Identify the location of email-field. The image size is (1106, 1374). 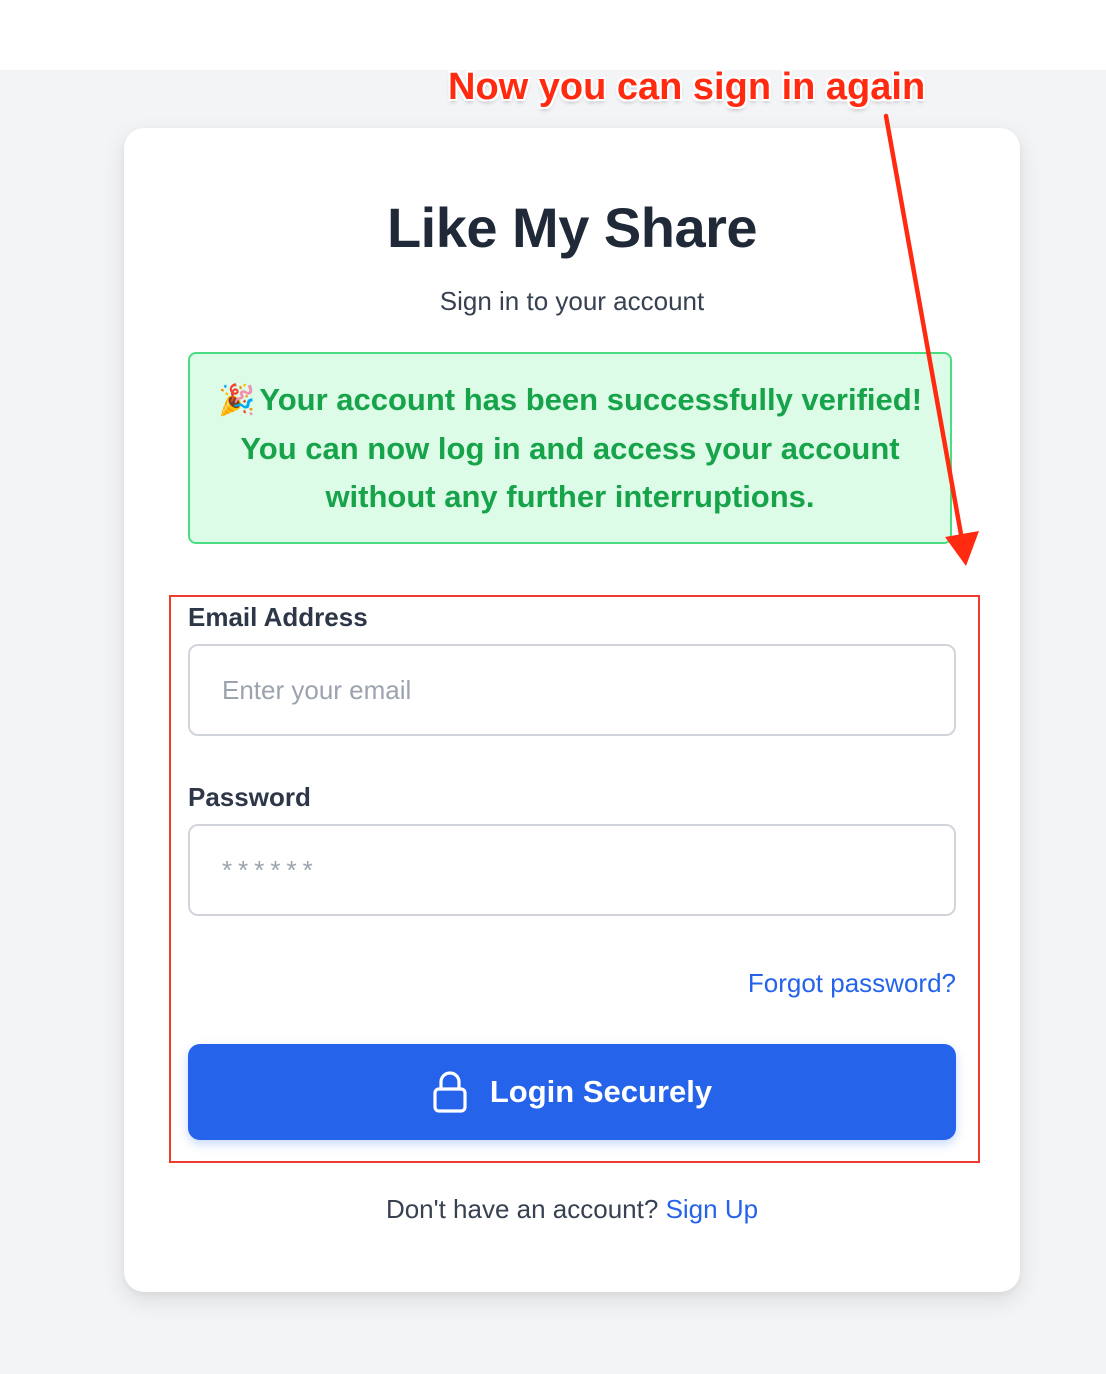
(572, 690).